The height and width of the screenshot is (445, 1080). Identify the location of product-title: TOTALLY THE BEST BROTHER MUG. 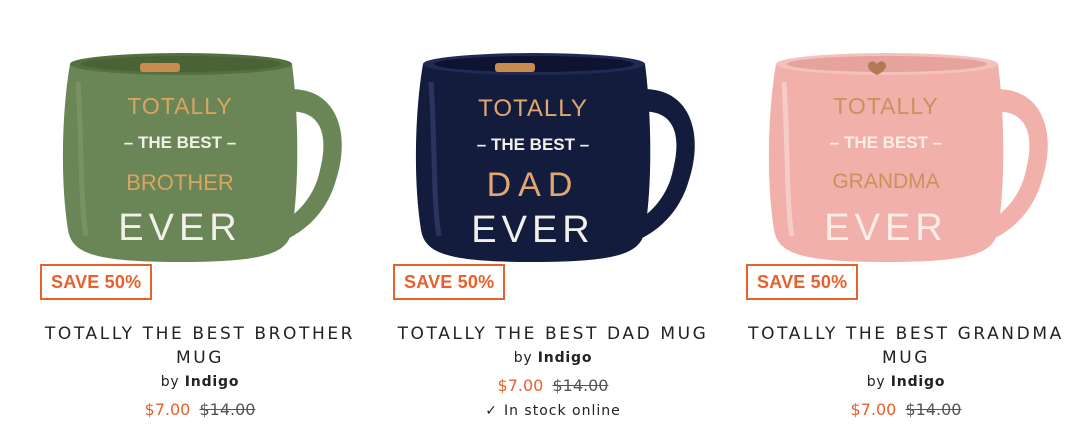
(200, 346).